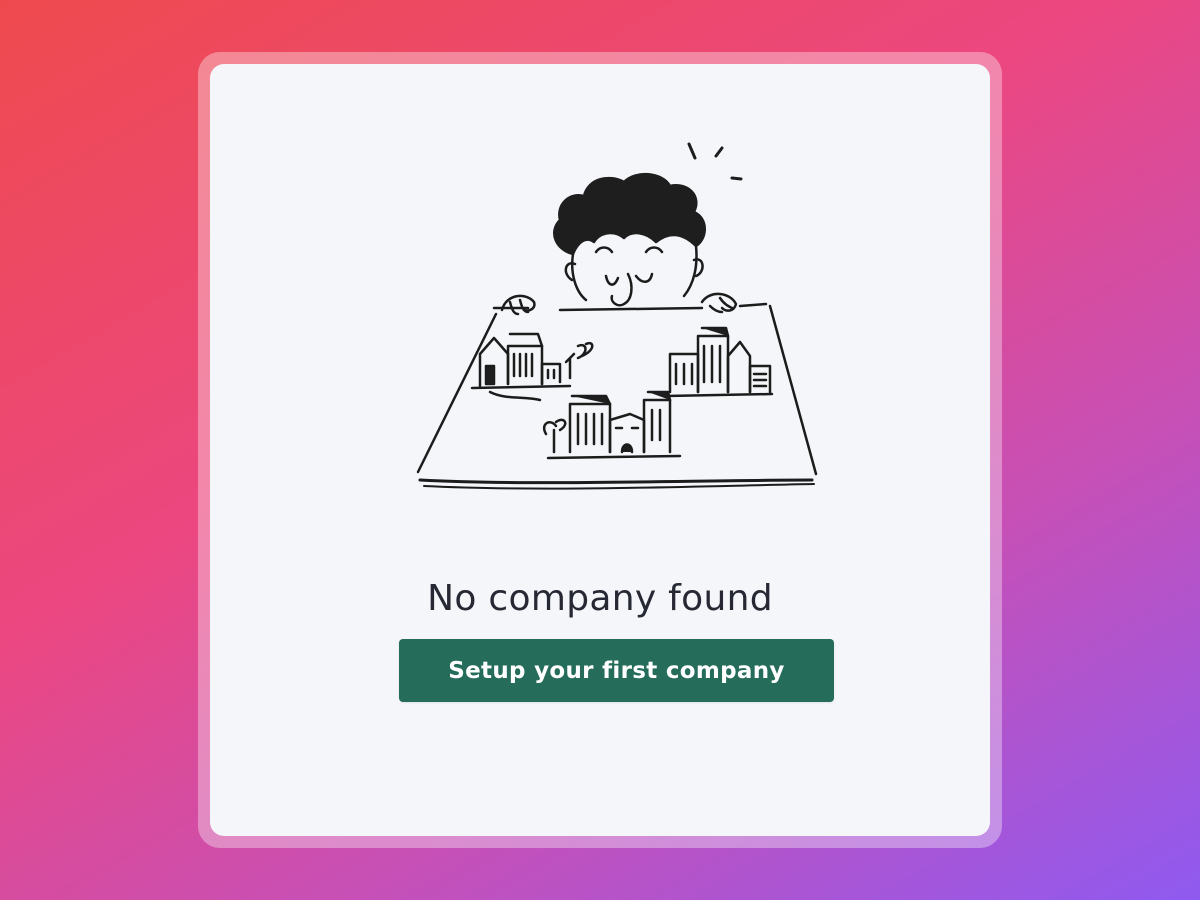 The image size is (1200, 900). Describe the element at coordinates (600, 598) in the screenshot. I see `empty-state-title: No company found` at that location.